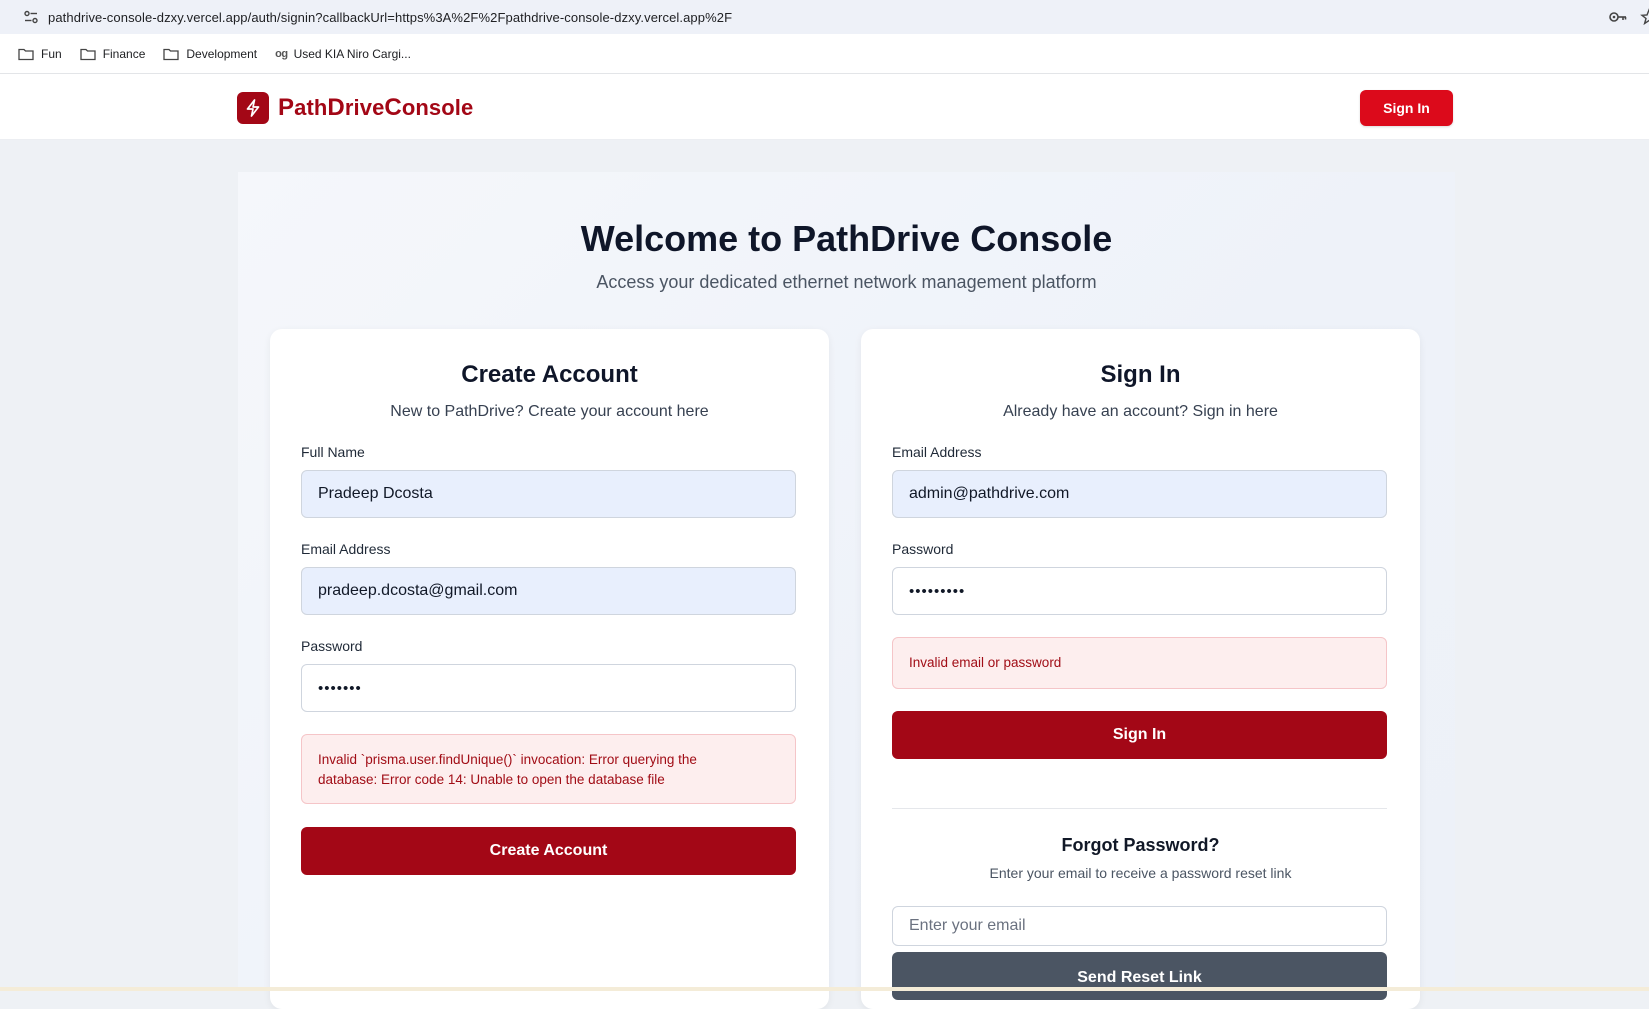 The width and height of the screenshot is (1649, 1009). Describe the element at coordinates (549, 374) in the screenshot. I see `create-account-title: Create Account` at that location.